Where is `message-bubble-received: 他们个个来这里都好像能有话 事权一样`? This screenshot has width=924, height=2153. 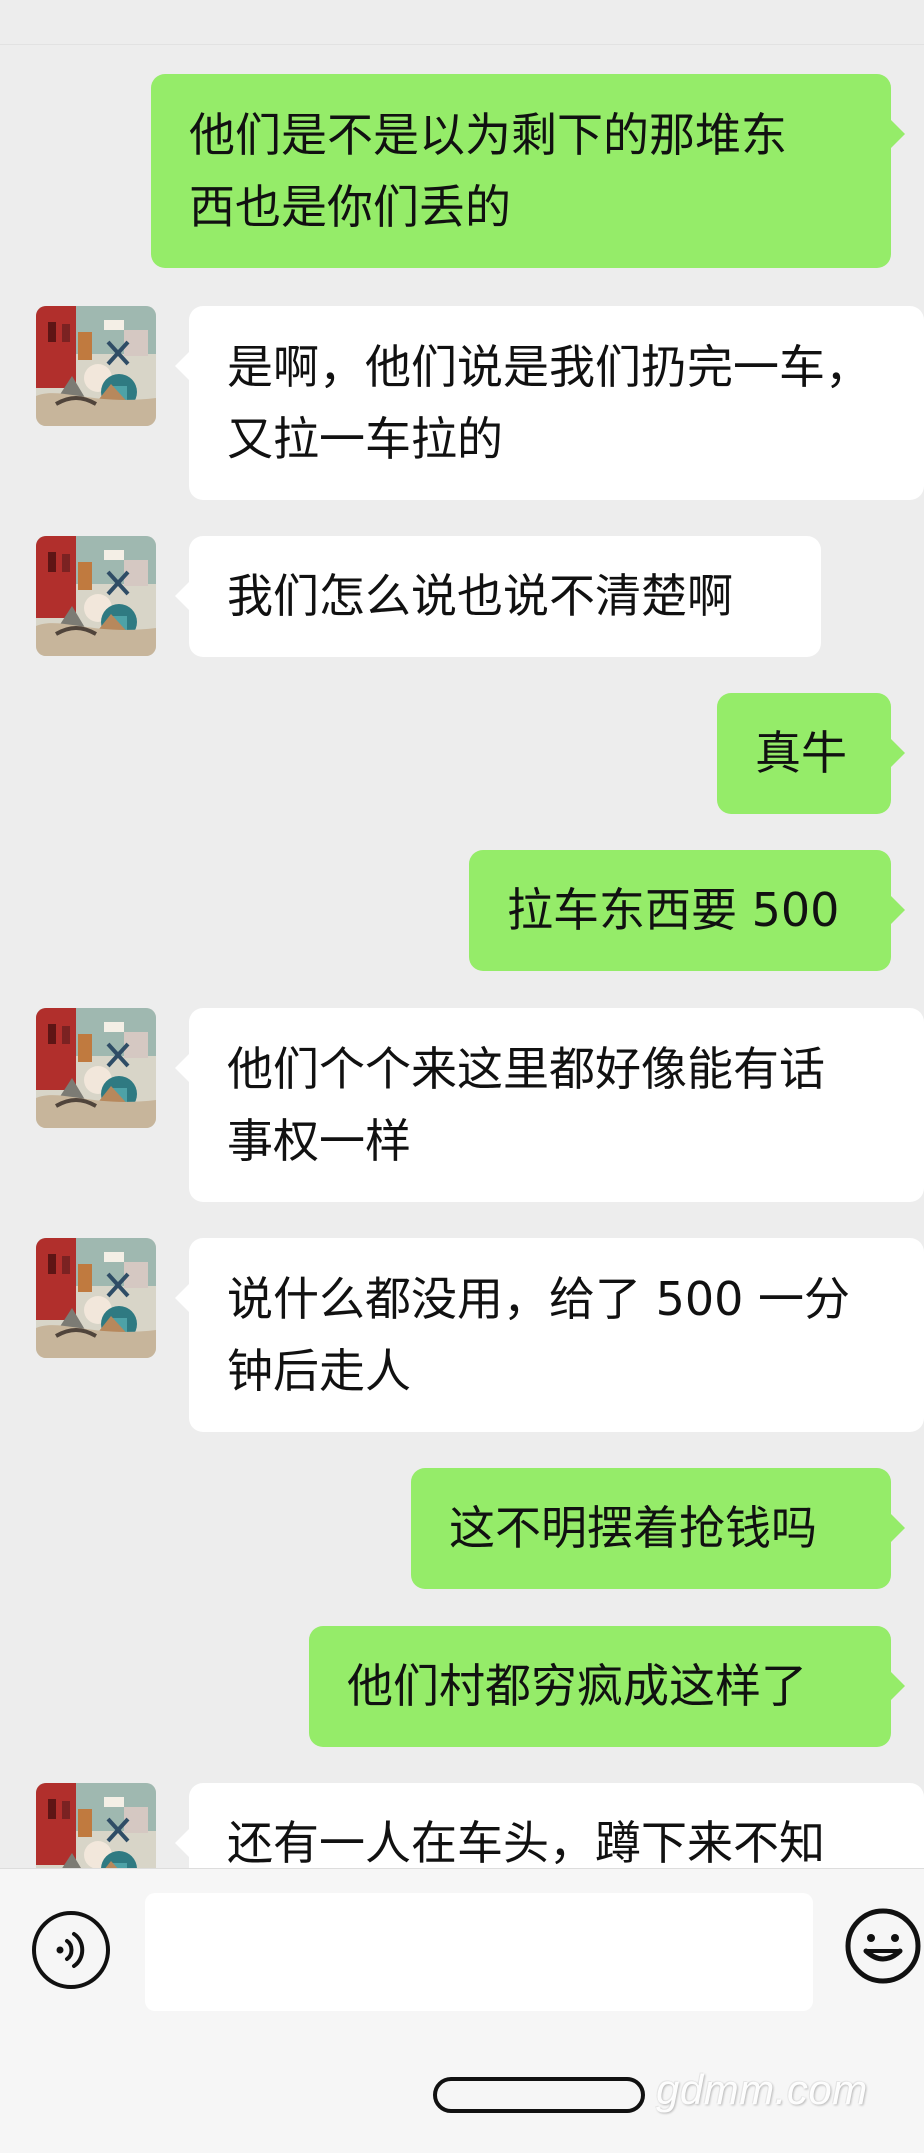
message-bubble-received: 他们个个来这里都好像能有话 事权一样 is located at coordinates (549, 1105).